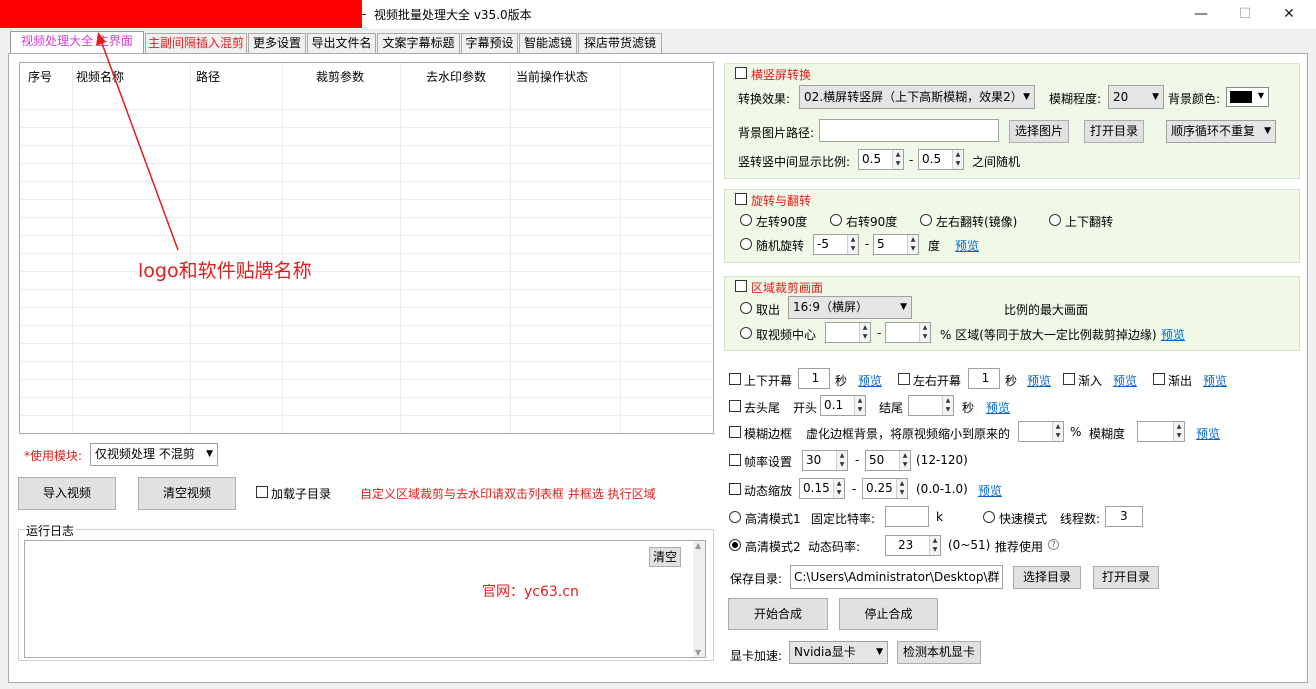  What do you see at coordinates (1069, 379) in the screenshot?
I see `fadein-checkbox` at bounding box center [1069, 379].